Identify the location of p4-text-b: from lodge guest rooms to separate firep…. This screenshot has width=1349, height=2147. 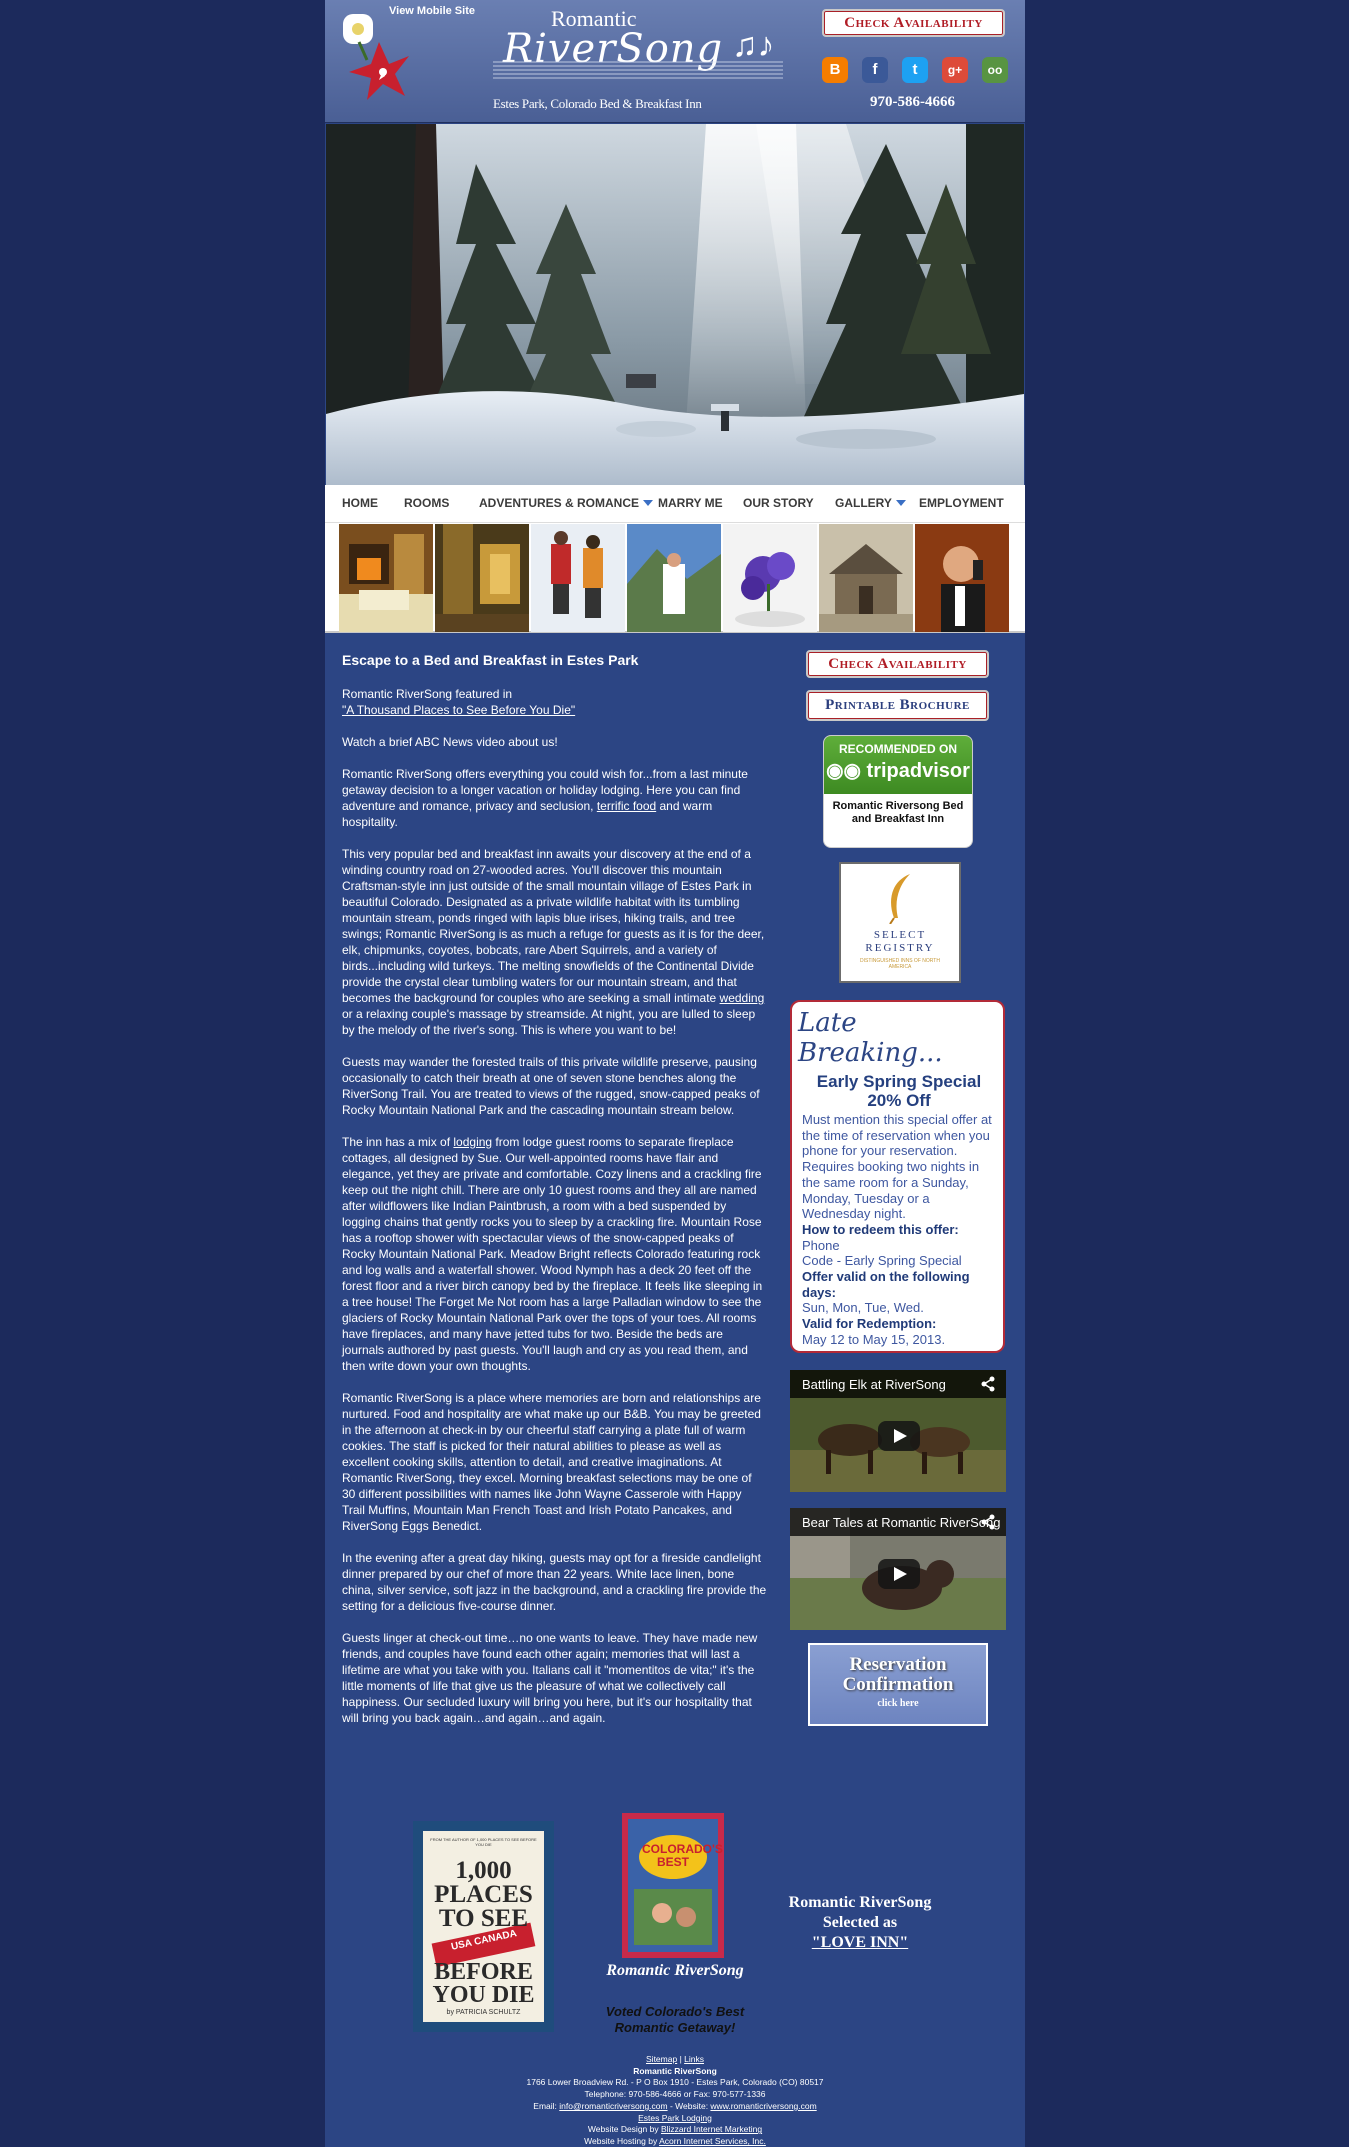
(552, 1254).